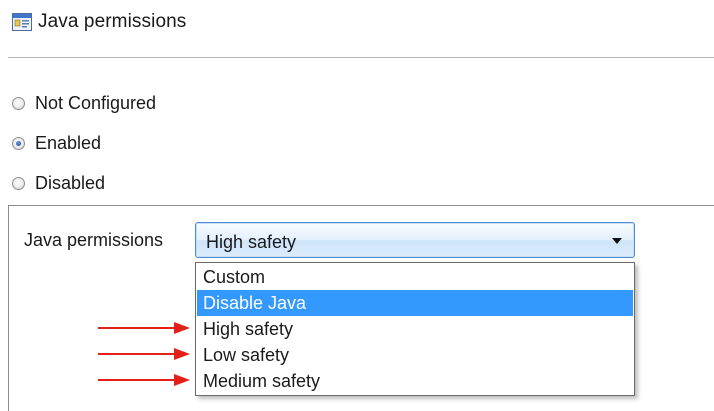 The width and height of the screenshot is (714, 411). Describe the element at coordinates (251, 242) in the screenshot. I see `select-current-value: High safety` at that location.